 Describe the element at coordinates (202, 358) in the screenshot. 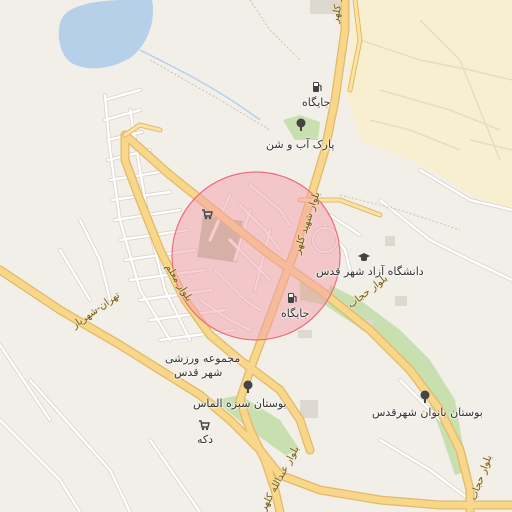

I see `sports-complex-label-line1: مجموعه ورزشی` at that location.